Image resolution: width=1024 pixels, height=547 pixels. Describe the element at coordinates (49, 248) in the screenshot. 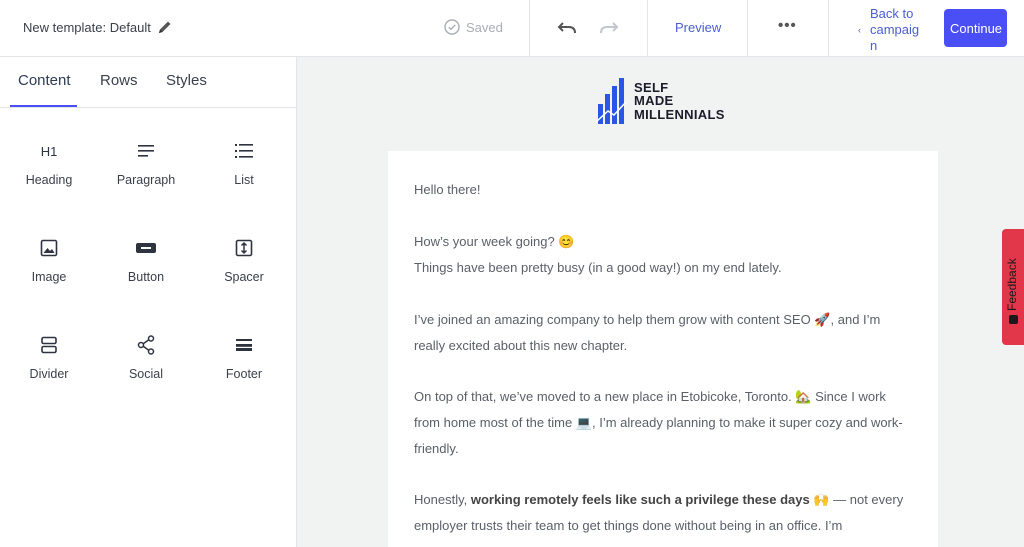

I see `image-icon` at that location.